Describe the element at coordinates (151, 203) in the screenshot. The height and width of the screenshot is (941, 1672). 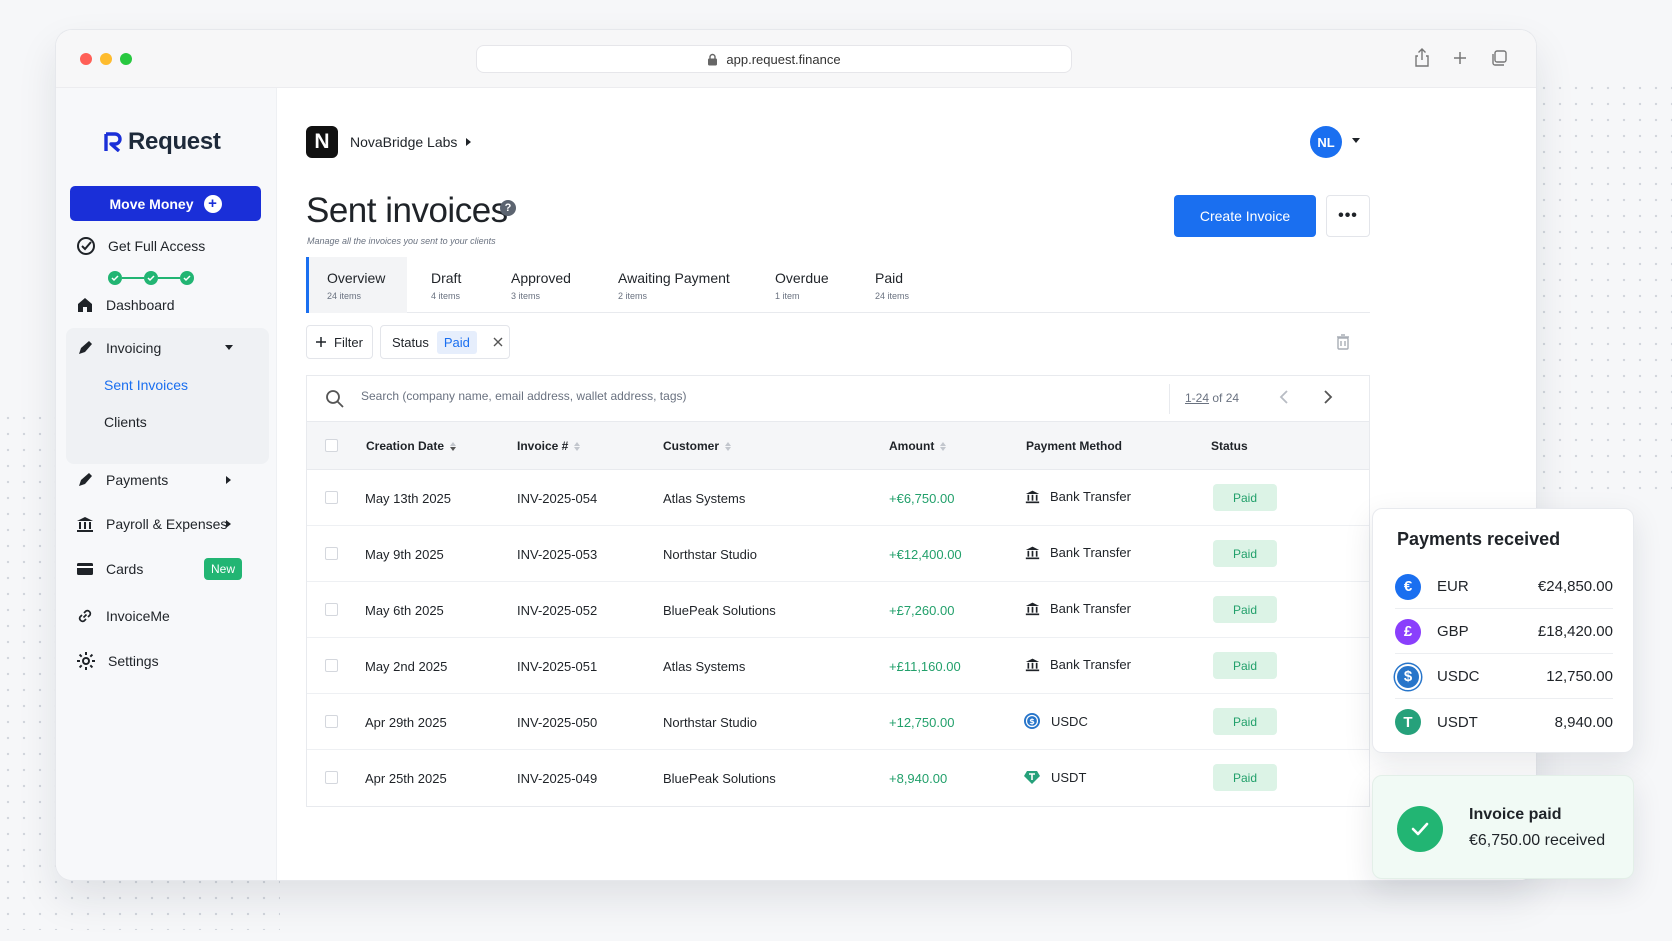
I see `move-money-label: Move Money` at that location.